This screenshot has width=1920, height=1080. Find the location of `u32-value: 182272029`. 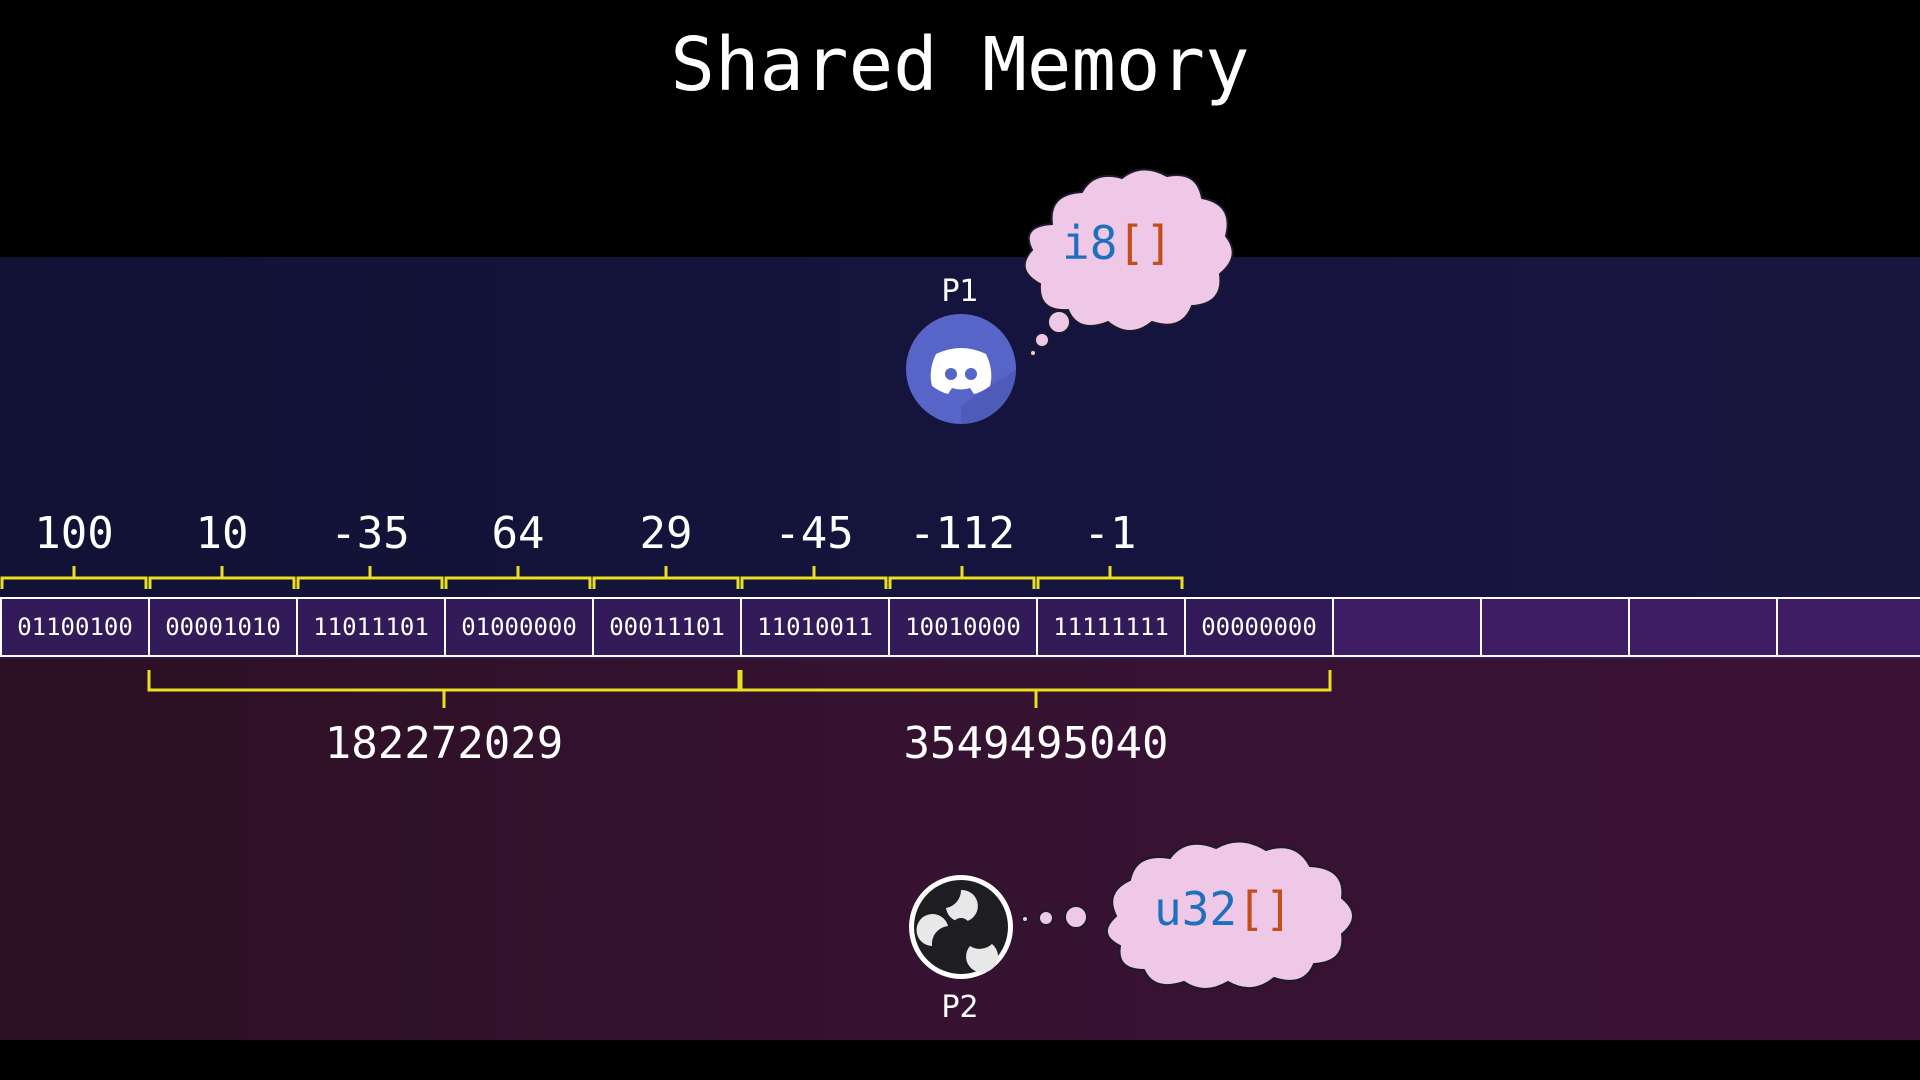

u32-value: 182272029 is located at coordinates (444, 743).